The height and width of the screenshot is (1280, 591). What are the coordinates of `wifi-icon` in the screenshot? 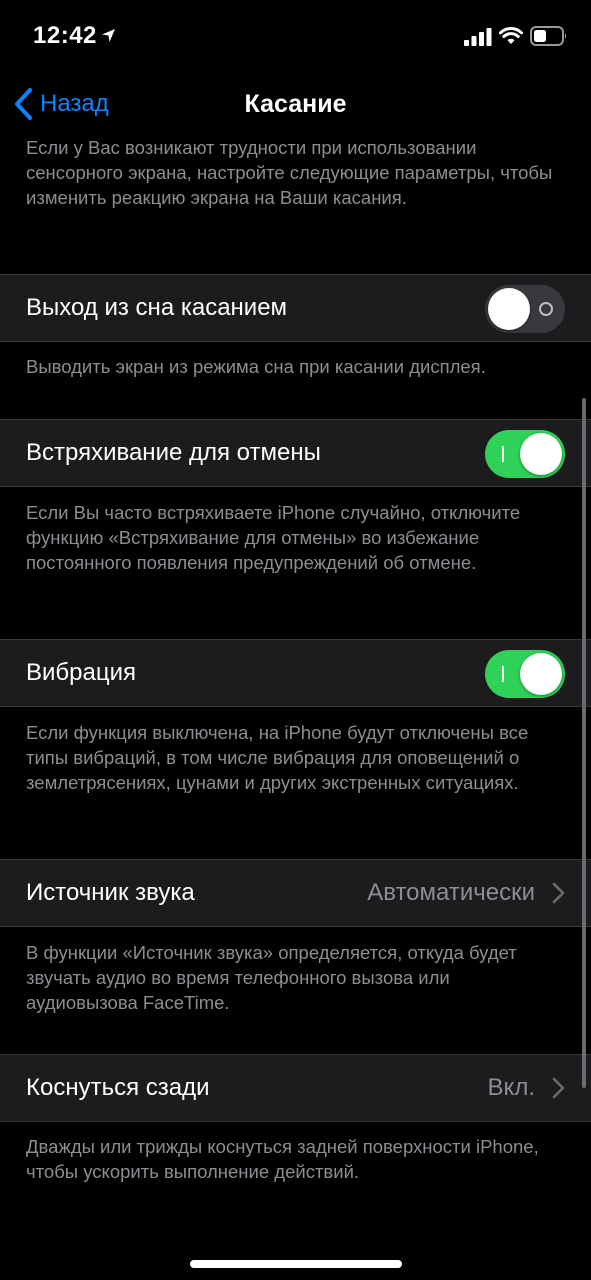 It's located at (511, 35).